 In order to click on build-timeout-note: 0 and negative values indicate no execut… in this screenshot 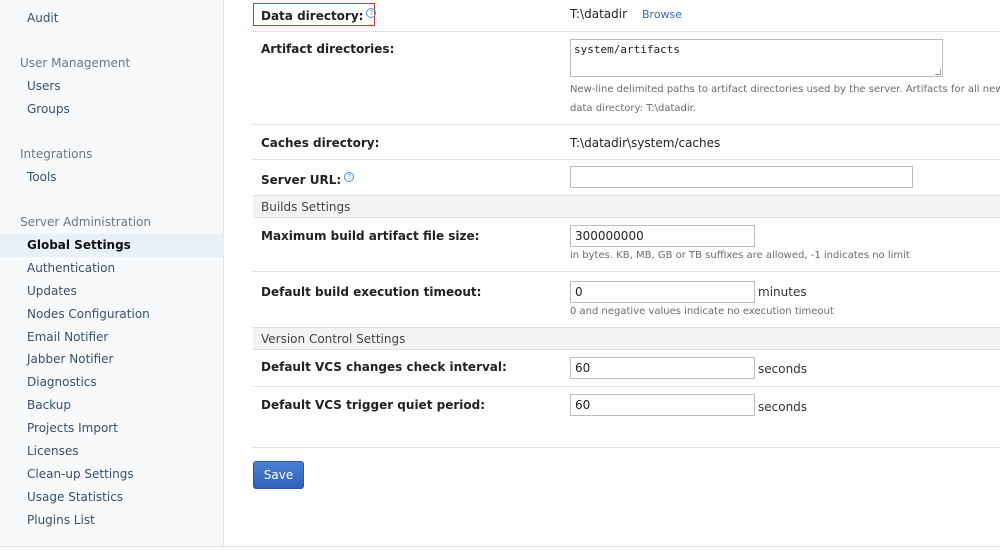, I will do `click(702, 311)`.